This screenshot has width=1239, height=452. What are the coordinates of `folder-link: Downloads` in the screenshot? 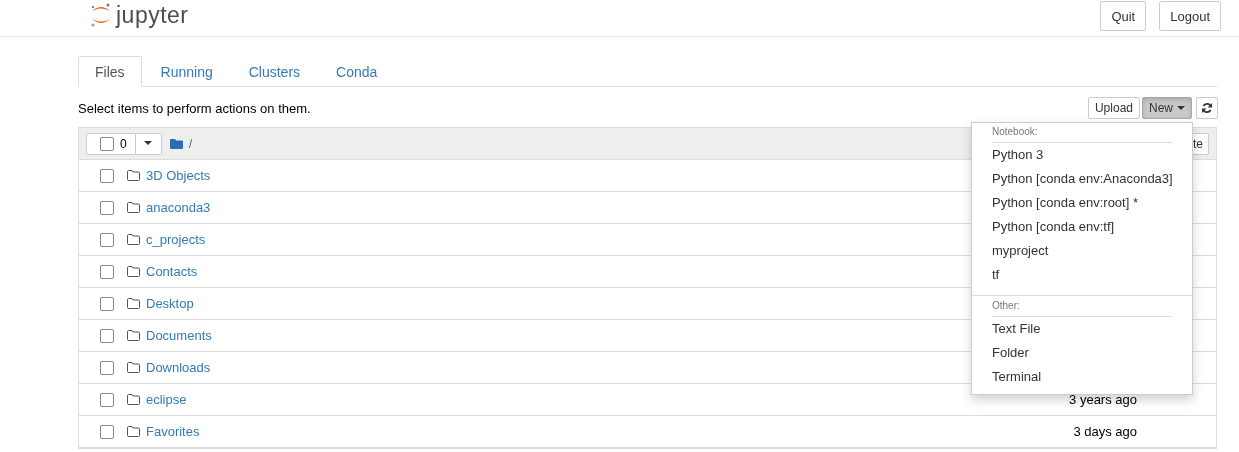 It's located at (178, 367).